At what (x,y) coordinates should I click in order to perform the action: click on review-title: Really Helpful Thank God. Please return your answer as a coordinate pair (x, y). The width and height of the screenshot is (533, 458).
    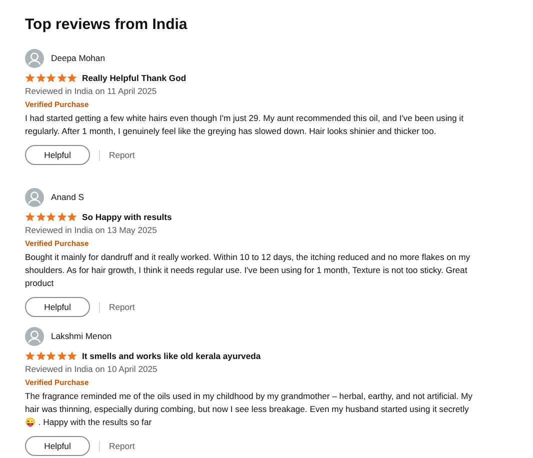
    Looking at the image, I should click on (134, 78).